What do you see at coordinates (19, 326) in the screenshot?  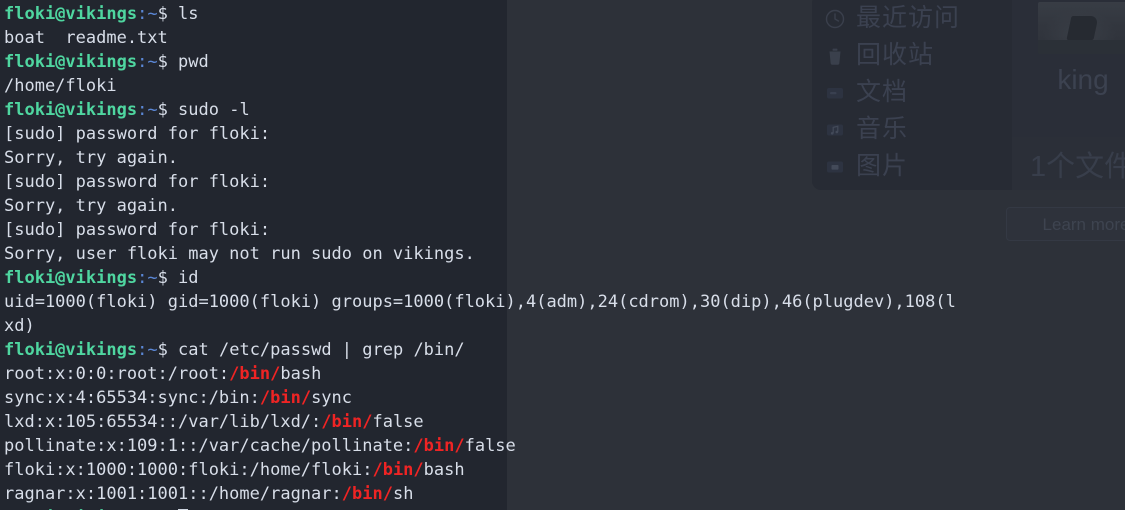 I see `terminal-line-output: xd)` at bounding box center [19, 326].